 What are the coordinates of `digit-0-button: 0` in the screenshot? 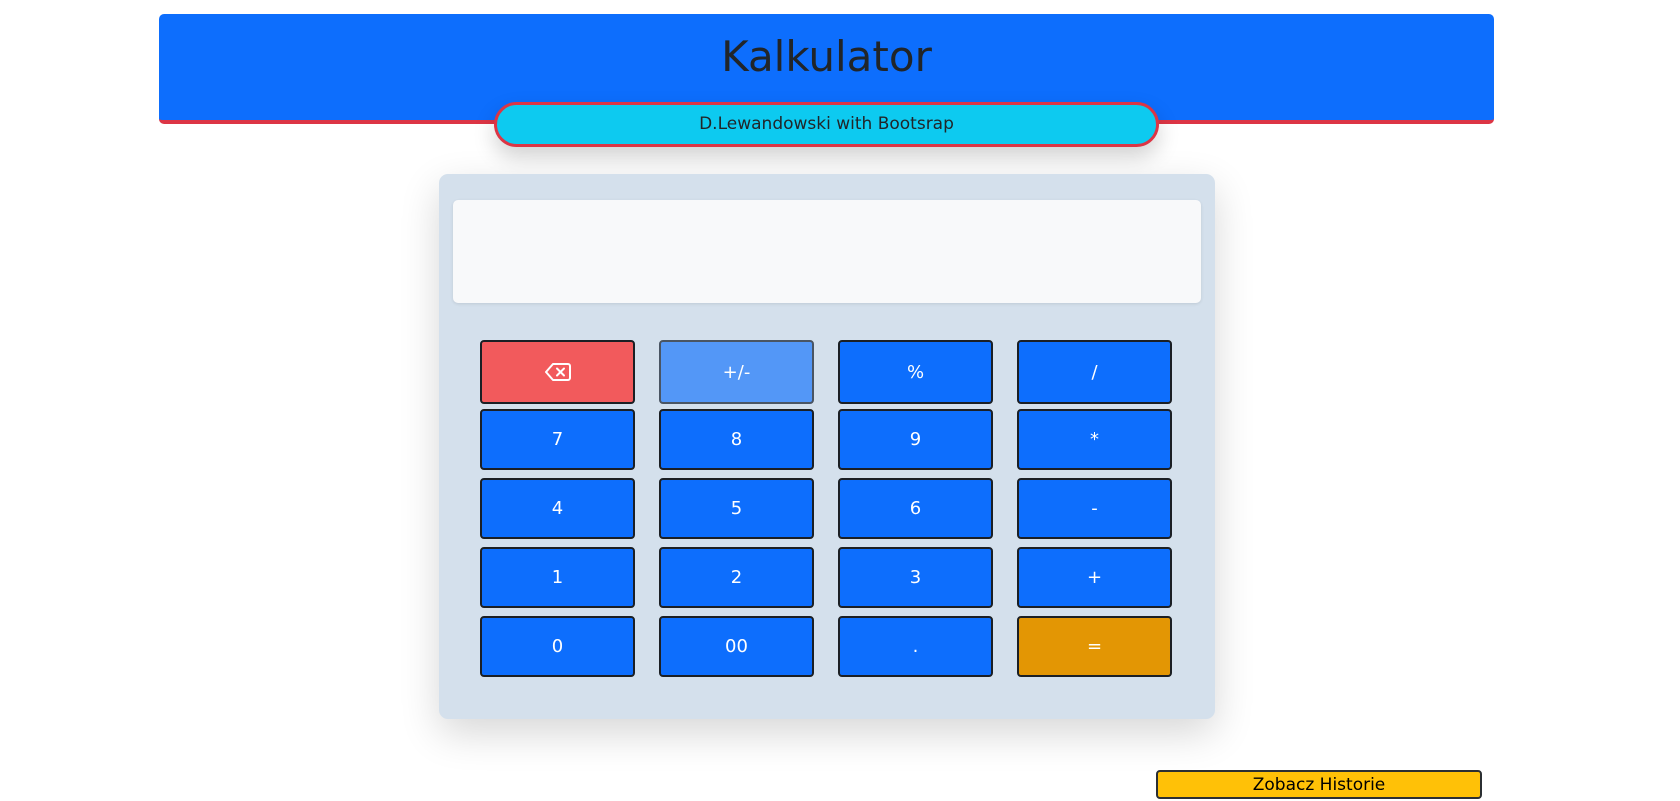 It's located at (557, 646).